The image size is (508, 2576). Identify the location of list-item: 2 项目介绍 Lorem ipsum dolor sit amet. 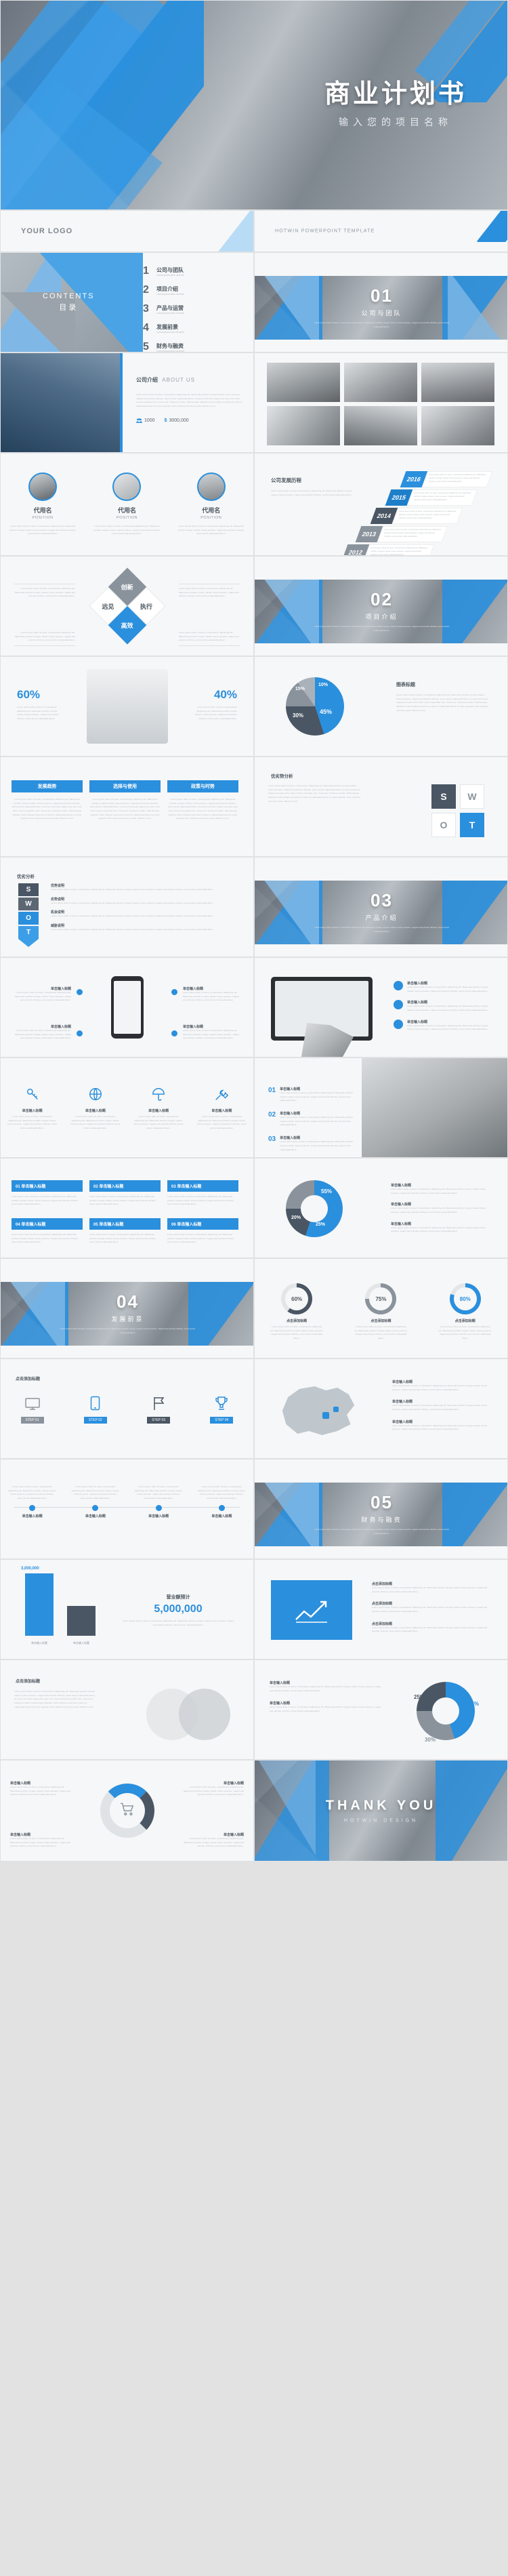
(194, 290).